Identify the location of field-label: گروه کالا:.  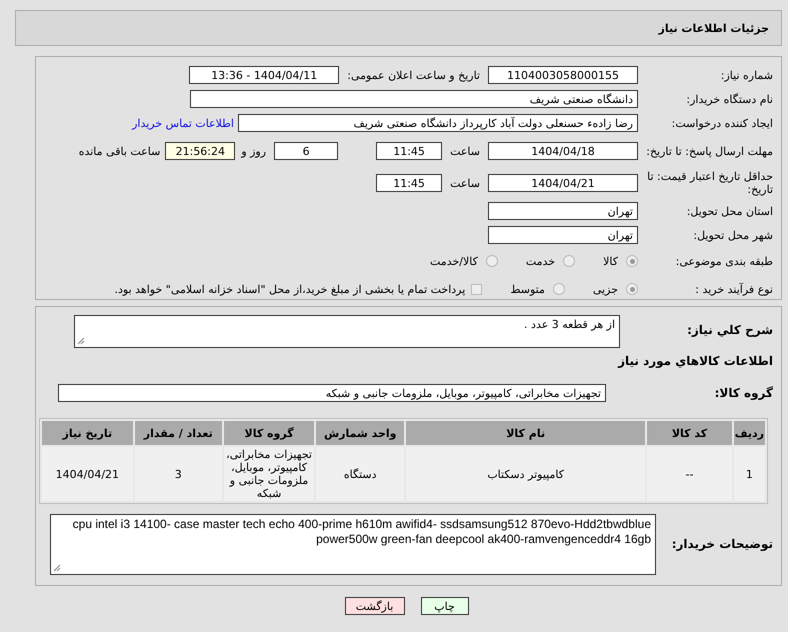
(743, 393).